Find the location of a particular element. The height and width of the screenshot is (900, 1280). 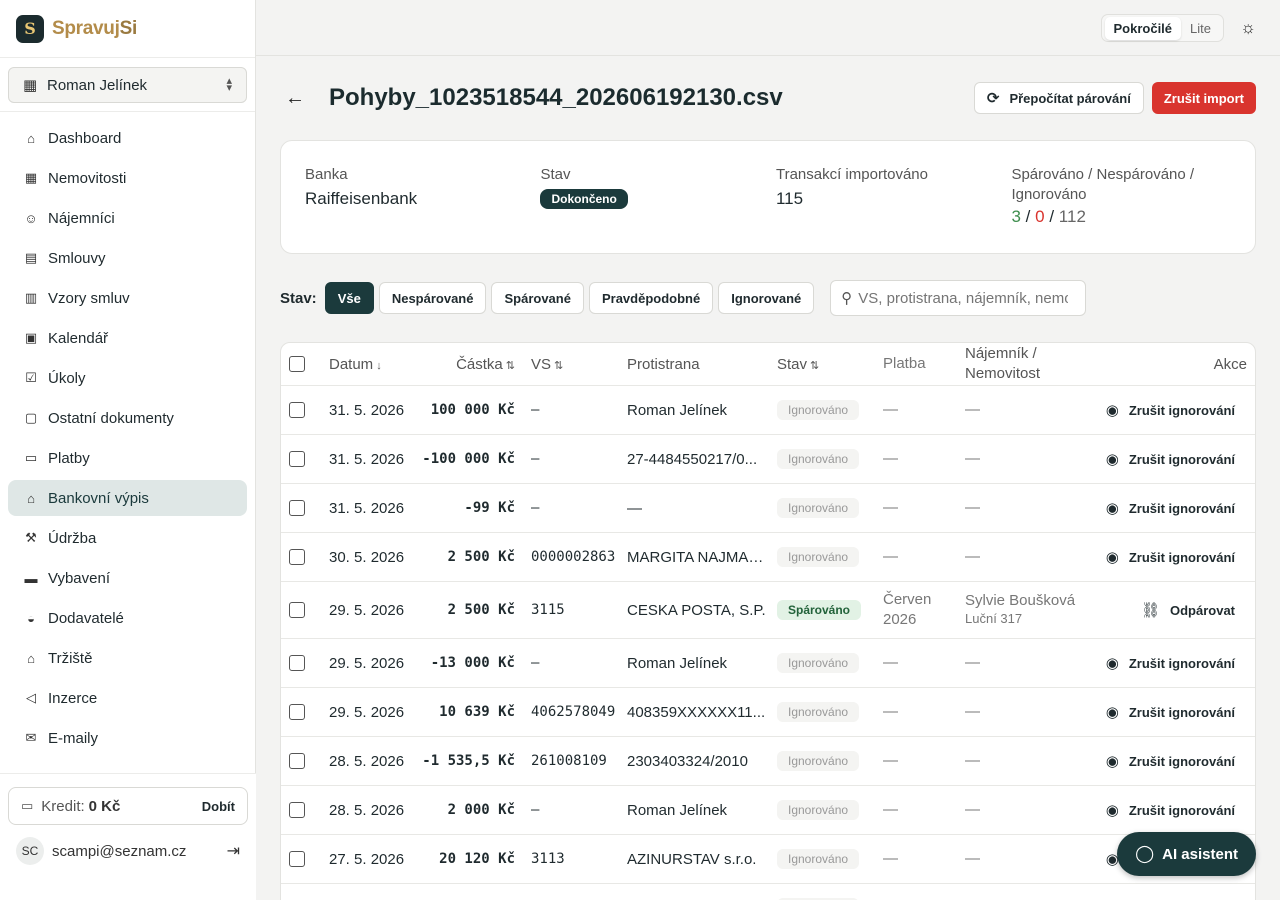

sidebar-item-platby: ▭ Platby is located at coordinates (127, 458).